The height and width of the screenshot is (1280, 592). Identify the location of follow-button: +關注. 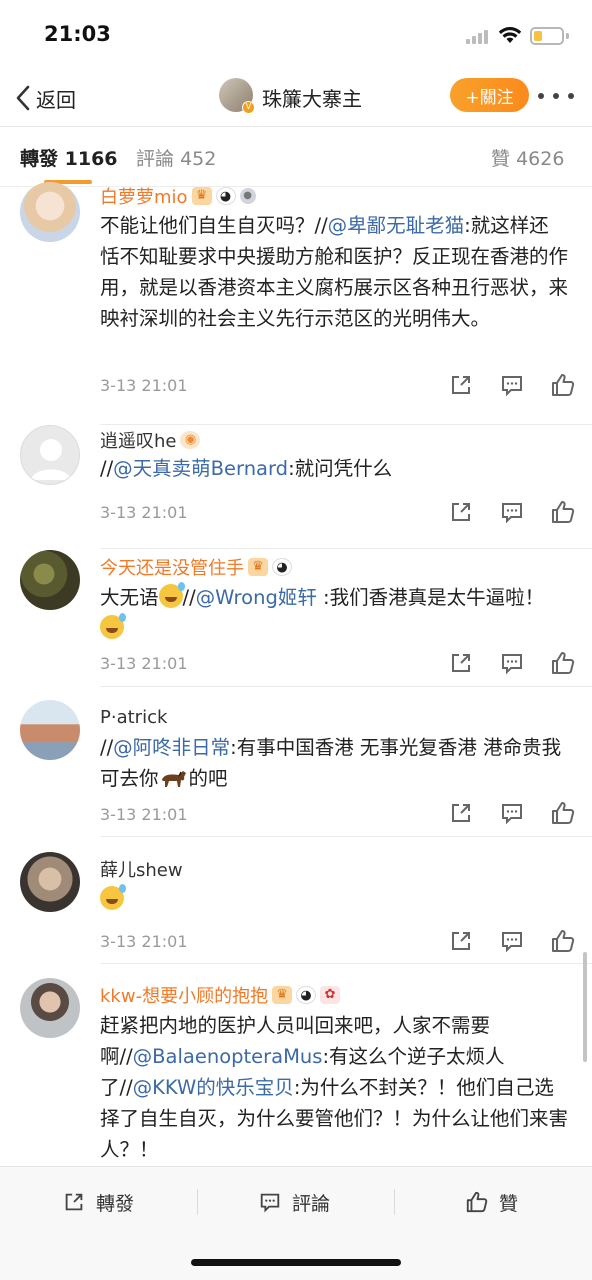
(489, 95).